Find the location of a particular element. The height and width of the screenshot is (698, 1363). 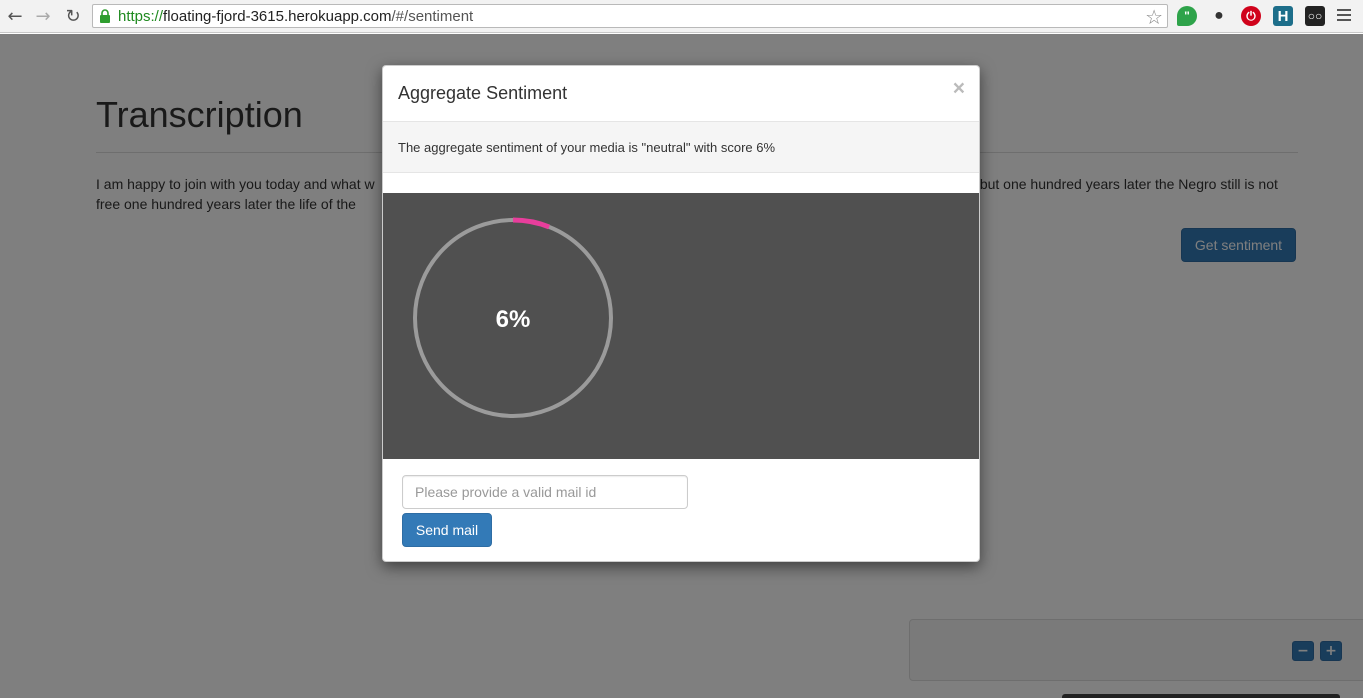

hangouts-extension-icon: " is located at coordinates (1187, 16).